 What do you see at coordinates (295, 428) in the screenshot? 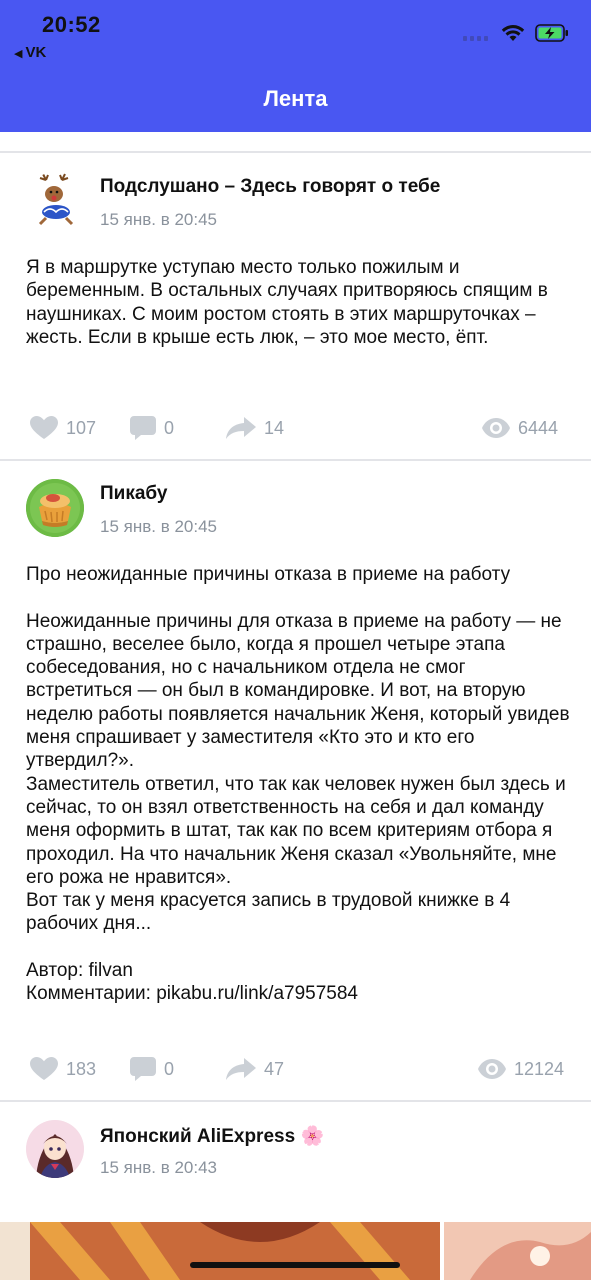
I see `post-actions: 107 0 14 6444` at bounding box center [295, 428].